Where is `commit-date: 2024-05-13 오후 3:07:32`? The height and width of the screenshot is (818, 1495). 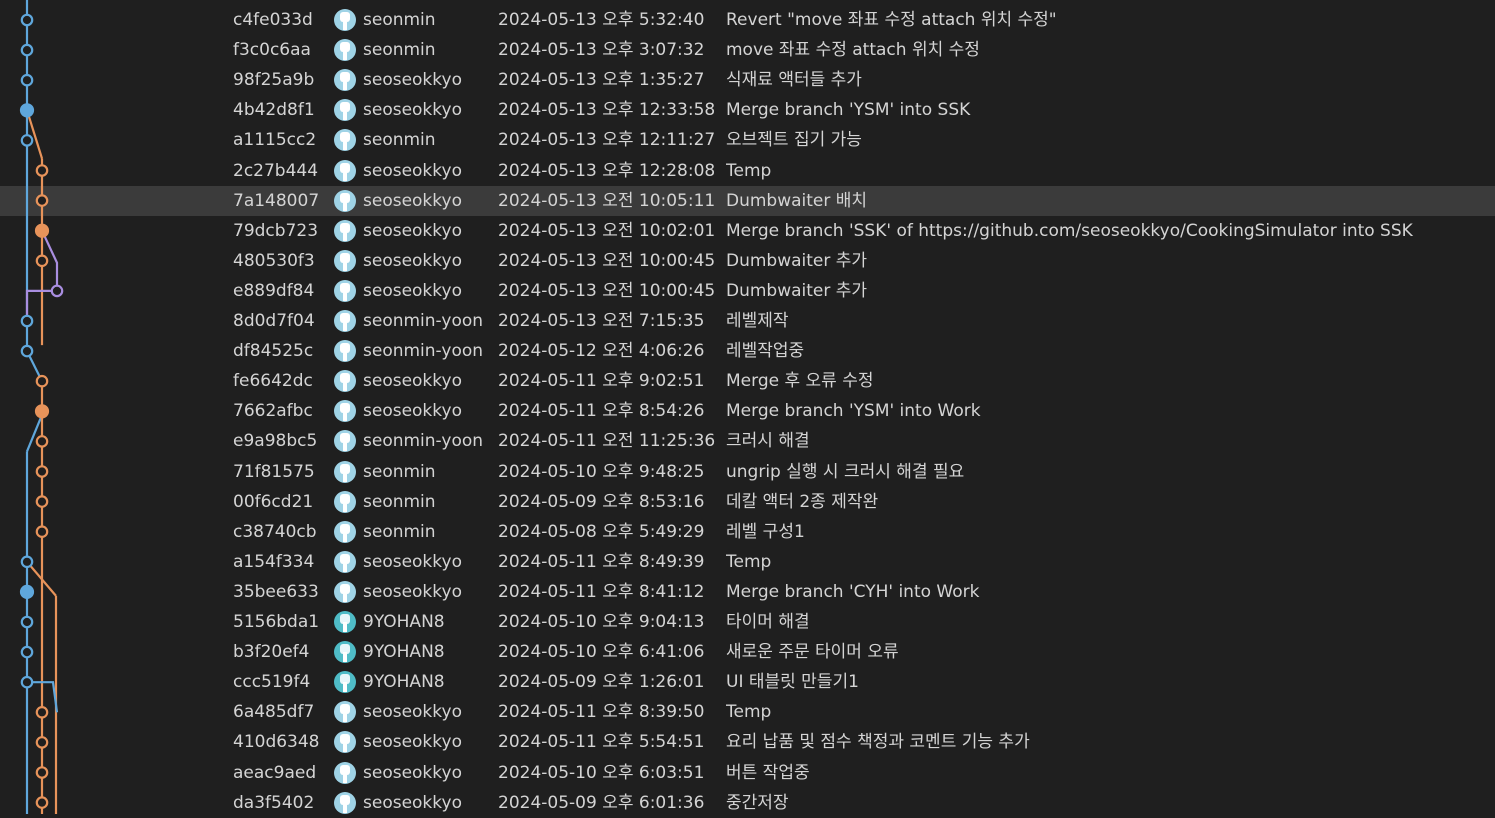
commit-date: 2024-05-13 오후 3:07:32 is located at coordinates (601, 50).